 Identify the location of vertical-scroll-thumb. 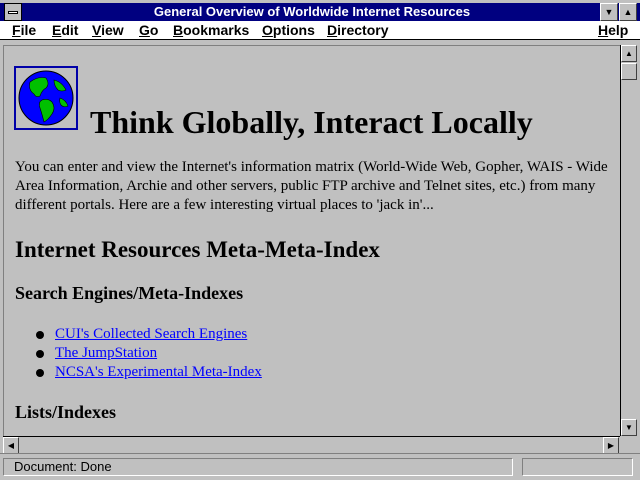
(629, 71).